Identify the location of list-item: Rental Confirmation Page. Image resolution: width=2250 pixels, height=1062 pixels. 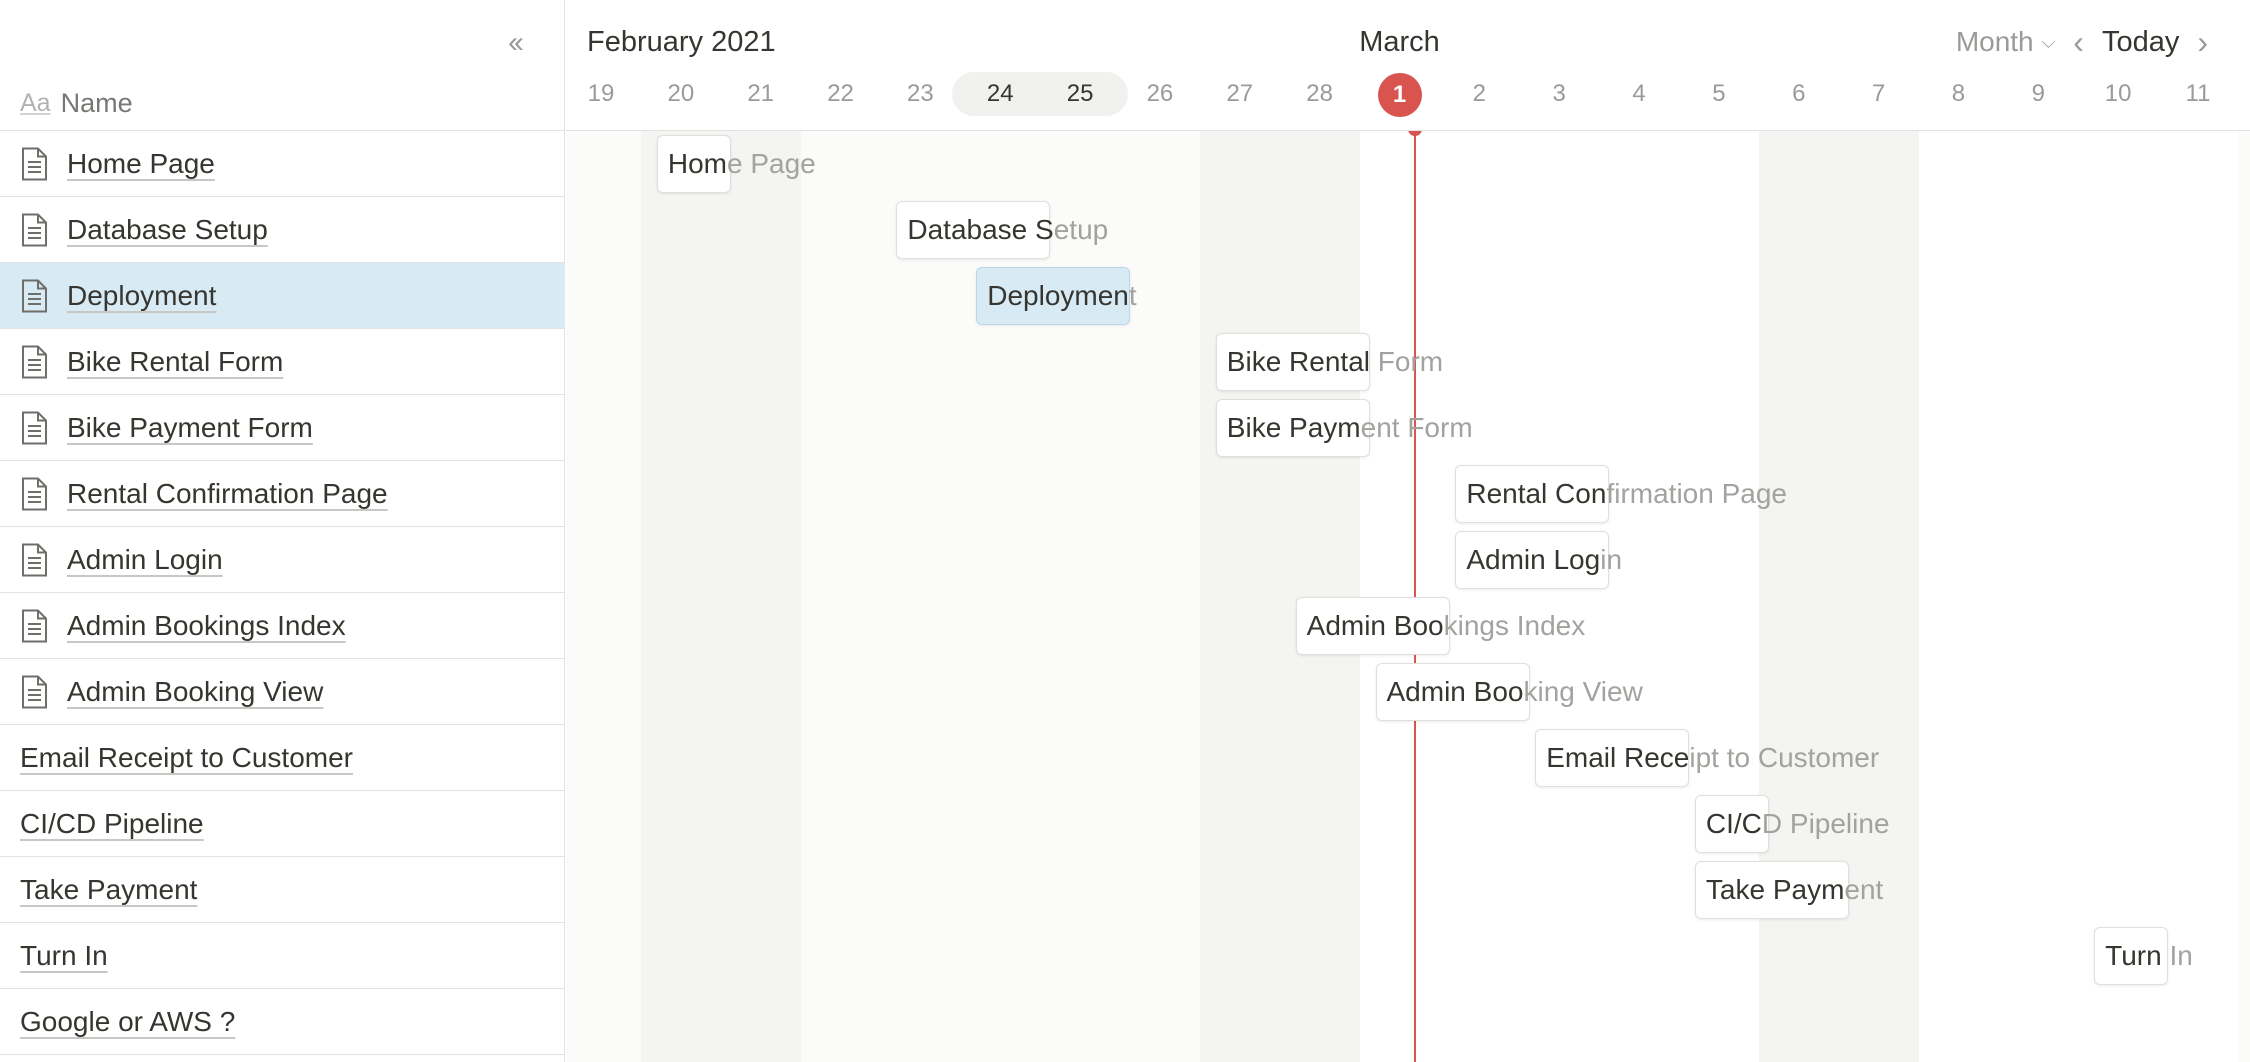
(282, 494).